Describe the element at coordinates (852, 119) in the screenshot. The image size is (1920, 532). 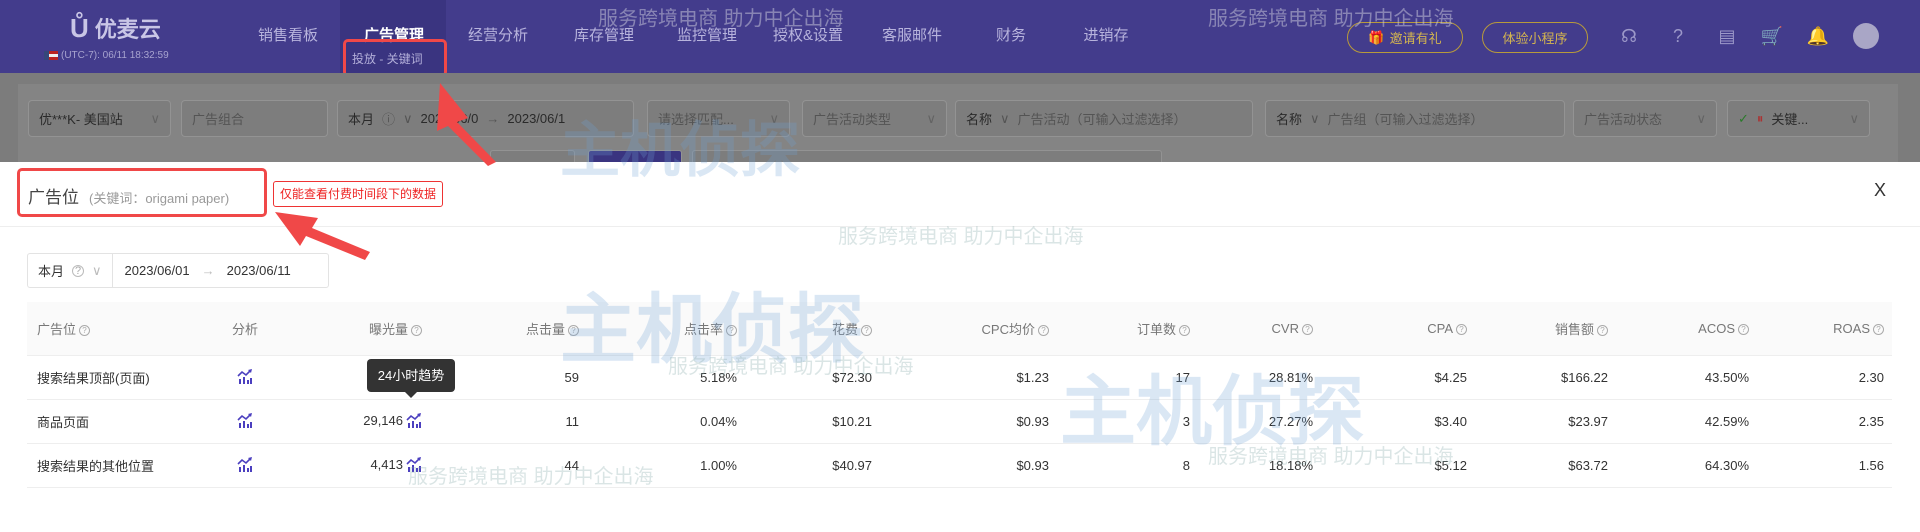
I see `campaign-type-placeholder: 广告活动类型` at that location.